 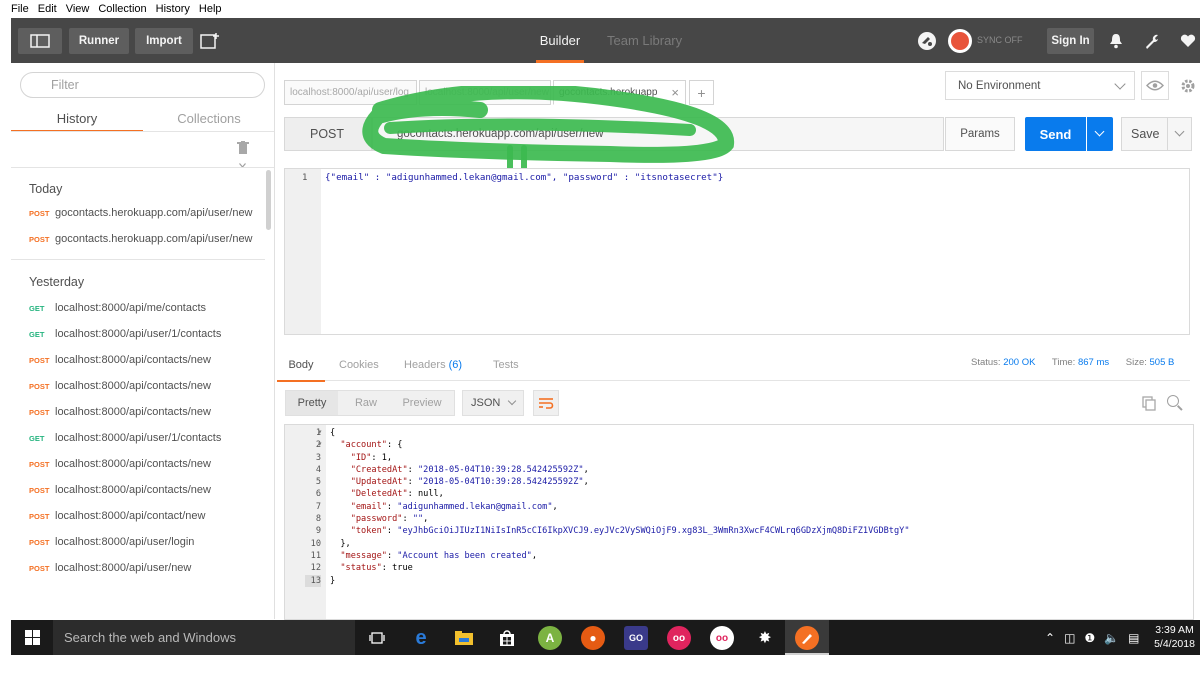 I want to click on tab-history: History, so click(x=77, y=118).